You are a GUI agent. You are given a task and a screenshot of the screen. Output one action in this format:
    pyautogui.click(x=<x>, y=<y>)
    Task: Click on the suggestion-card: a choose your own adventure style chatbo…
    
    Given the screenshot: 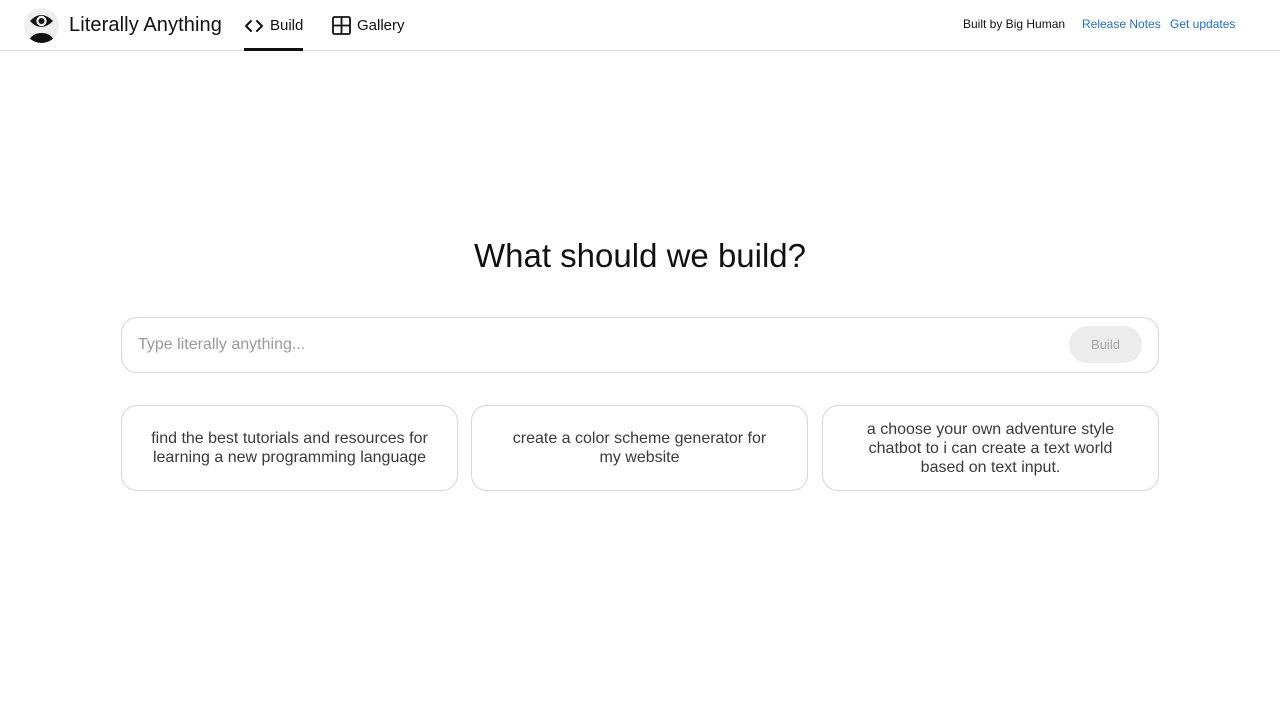 What is the action you would take?
    pyautogui.click(x=990, y=448)
    